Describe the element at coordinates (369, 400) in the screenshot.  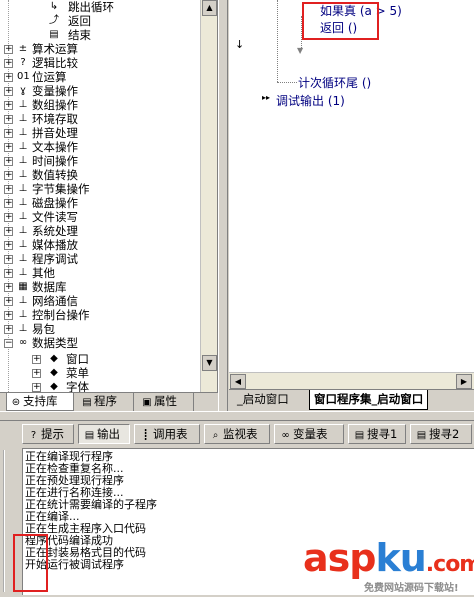
I see `tab-window-assembly: 窗口程序集_启动窗口` at that location.